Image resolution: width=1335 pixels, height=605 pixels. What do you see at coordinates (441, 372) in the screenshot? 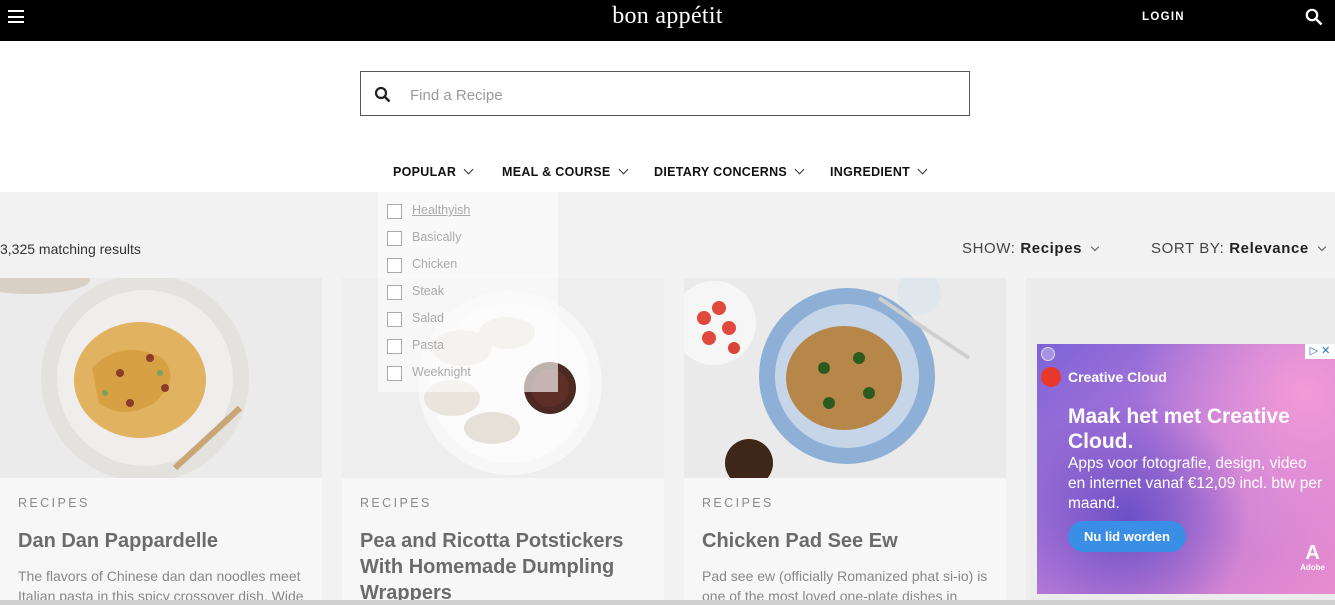
I see `option-label: Weeknight` at bounding box center [441, 372].